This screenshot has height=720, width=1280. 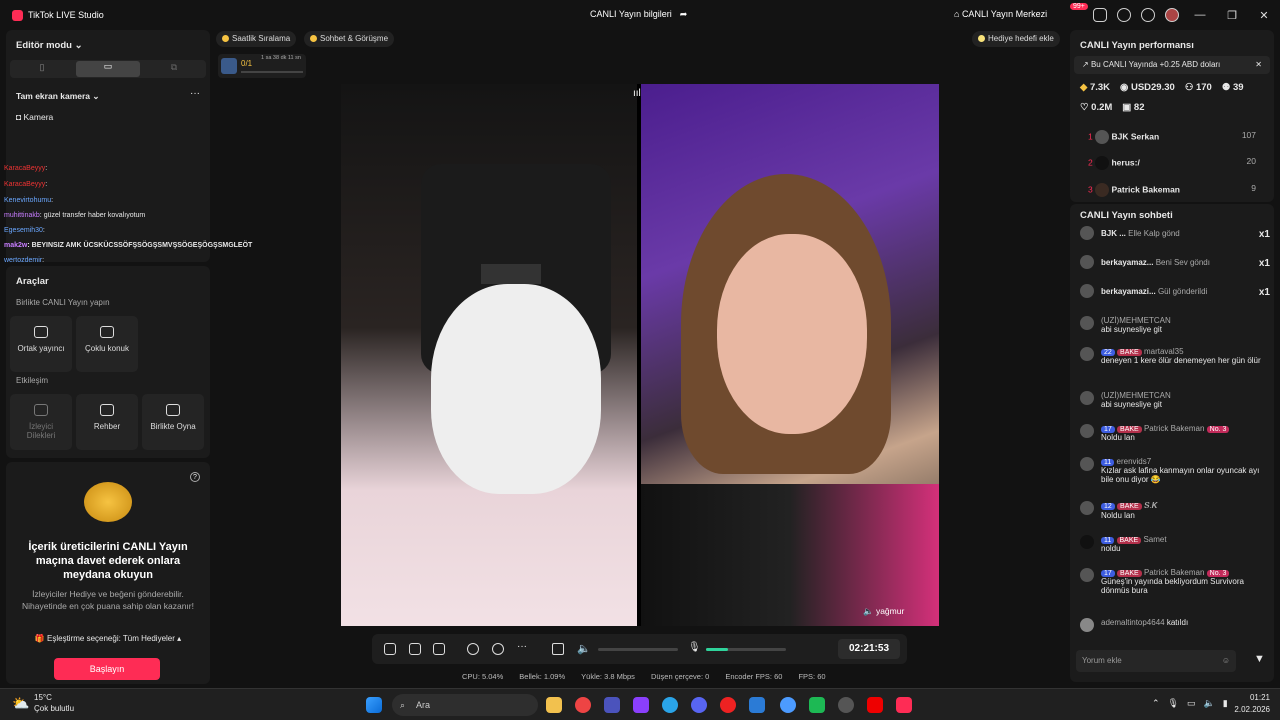 I want to click on chat-call-pill: Sohbet & Görüşme, so click(x=349, y=39).